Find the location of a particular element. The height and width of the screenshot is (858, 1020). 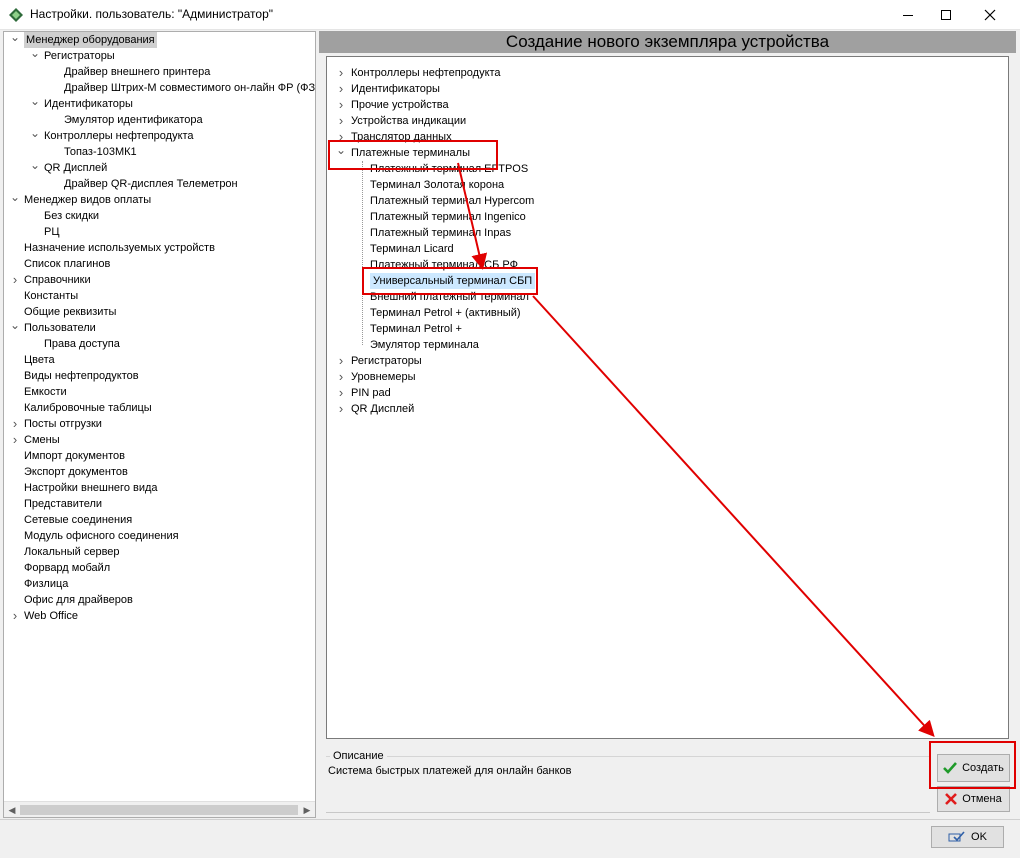

tree-item: Цвета is located at coordinates (159, 360).